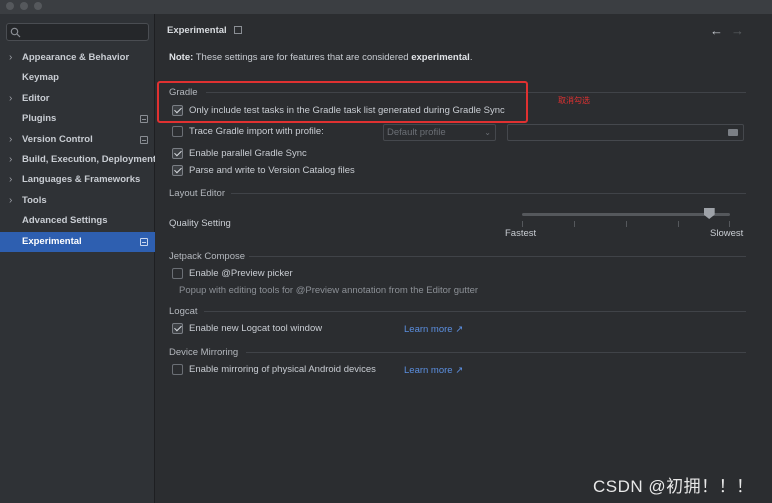 The height and width of the screenshot is (503, 772). I want to click on option-label: Enable parallel Gradle Sync, so click(248, 153).